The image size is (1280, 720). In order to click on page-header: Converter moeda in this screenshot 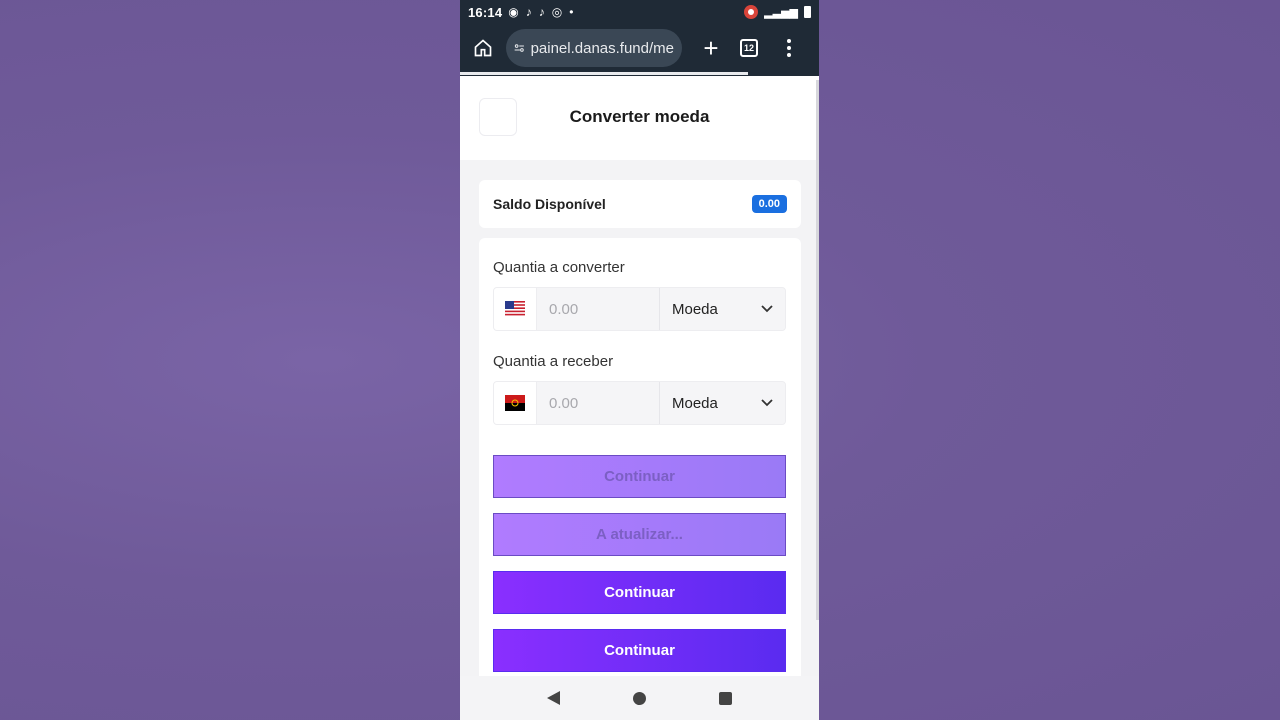, I will do `click(639, 118)`.